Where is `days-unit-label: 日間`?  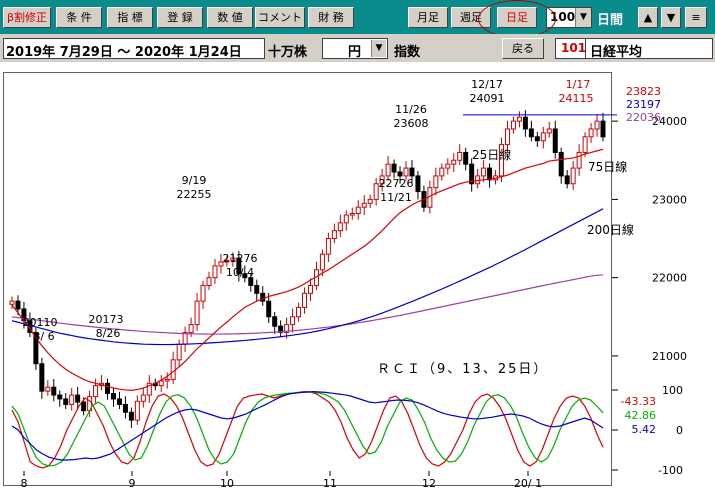 days-unit-label: 日間 is located at coordinates (610, 20).